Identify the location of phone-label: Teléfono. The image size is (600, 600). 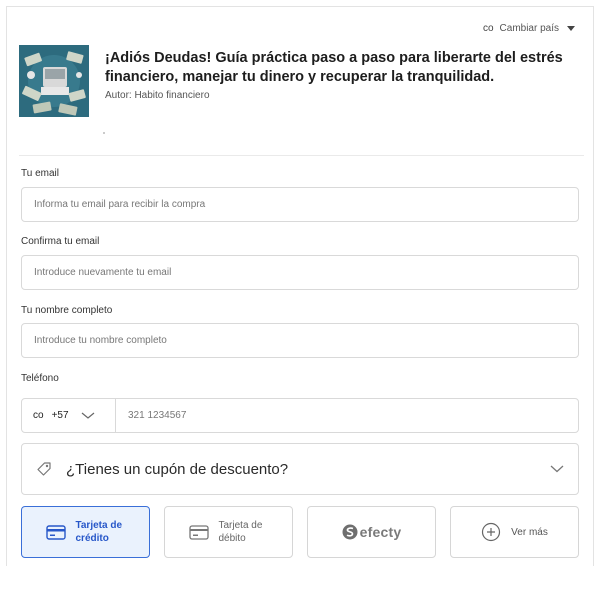
(40, 378).